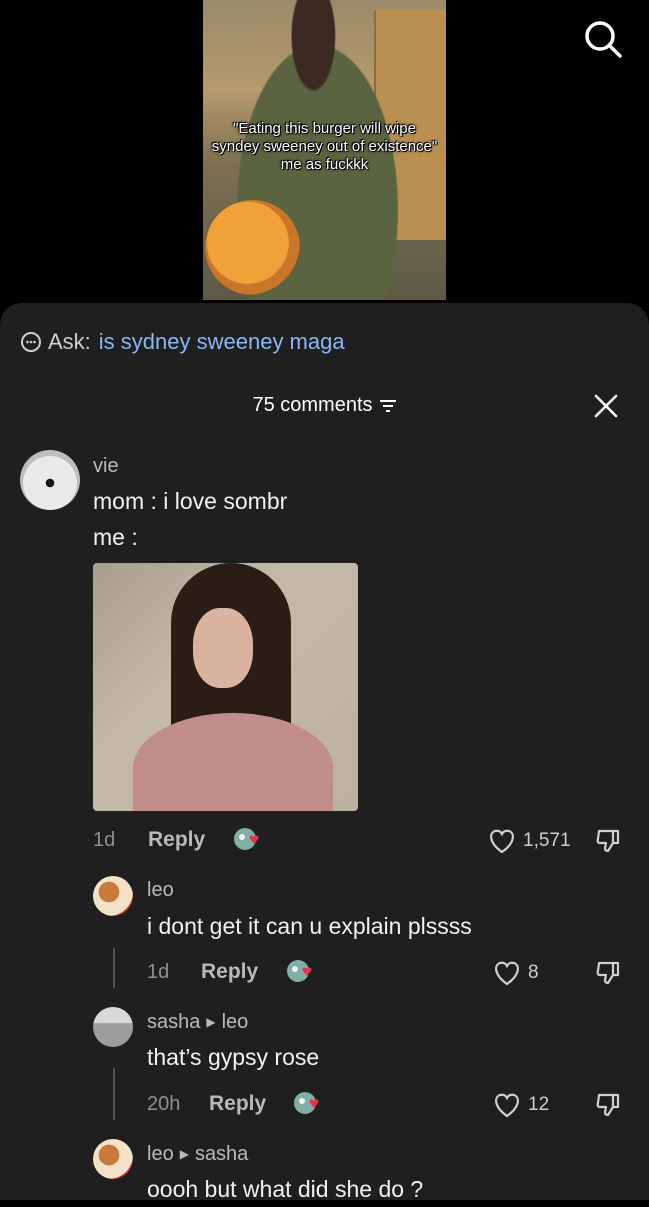 The image size is (649, 1207). I want to click on comment-text: oooh but what did she do ?, so click(285, 1189).